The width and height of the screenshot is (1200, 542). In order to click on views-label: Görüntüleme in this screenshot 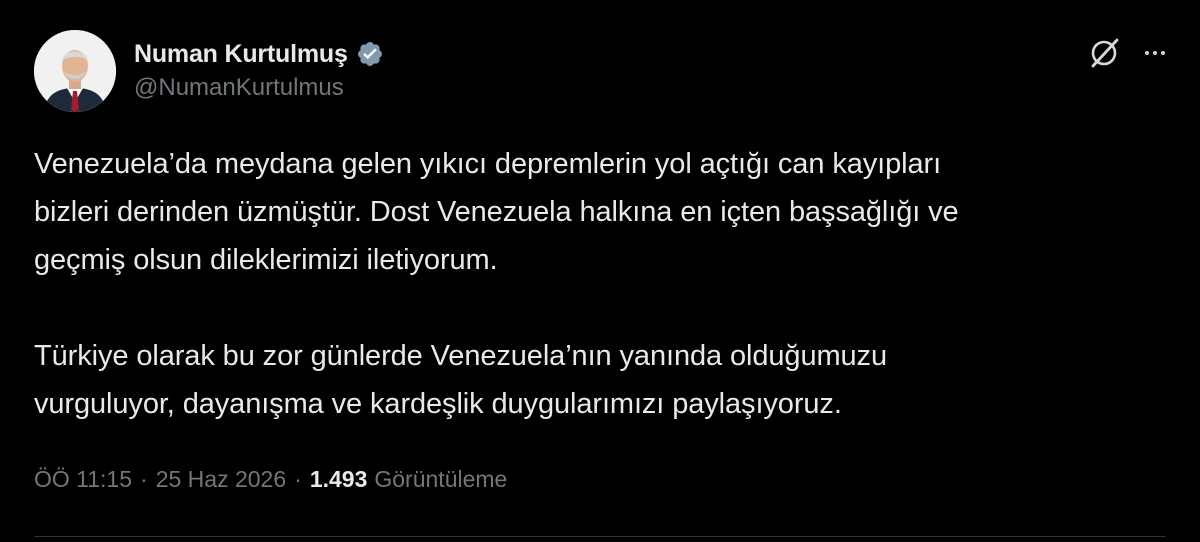, I will do `click(441, 479)`.